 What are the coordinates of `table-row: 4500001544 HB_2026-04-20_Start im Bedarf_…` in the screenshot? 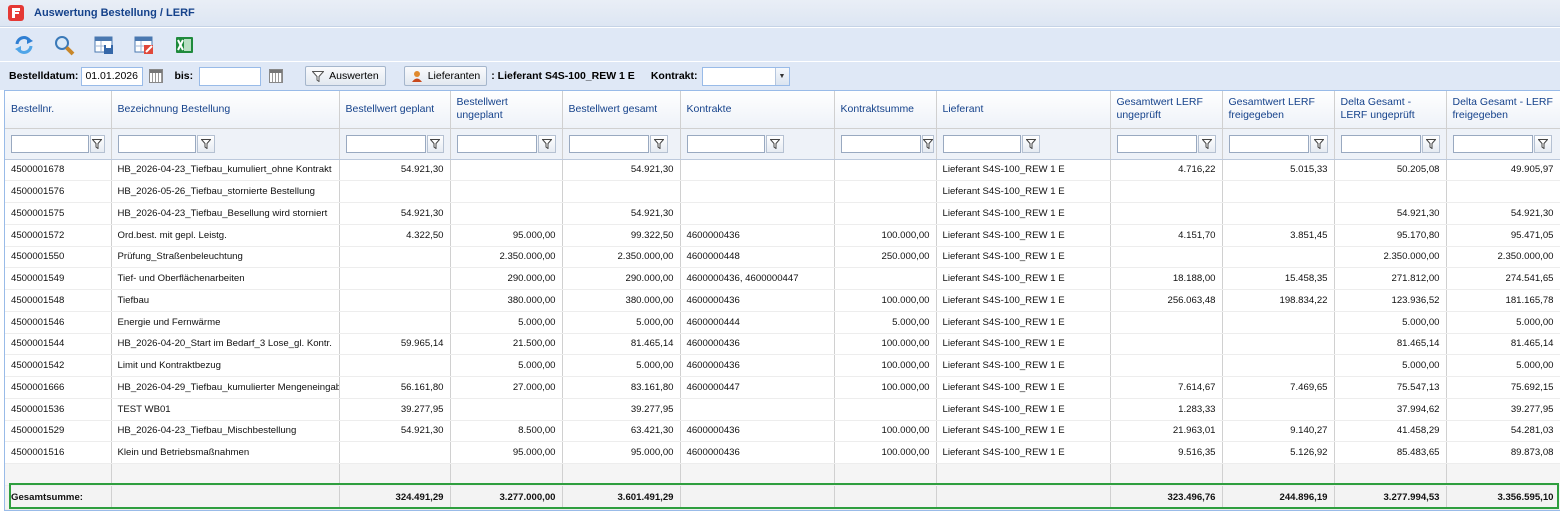 It's located at (782, 344).